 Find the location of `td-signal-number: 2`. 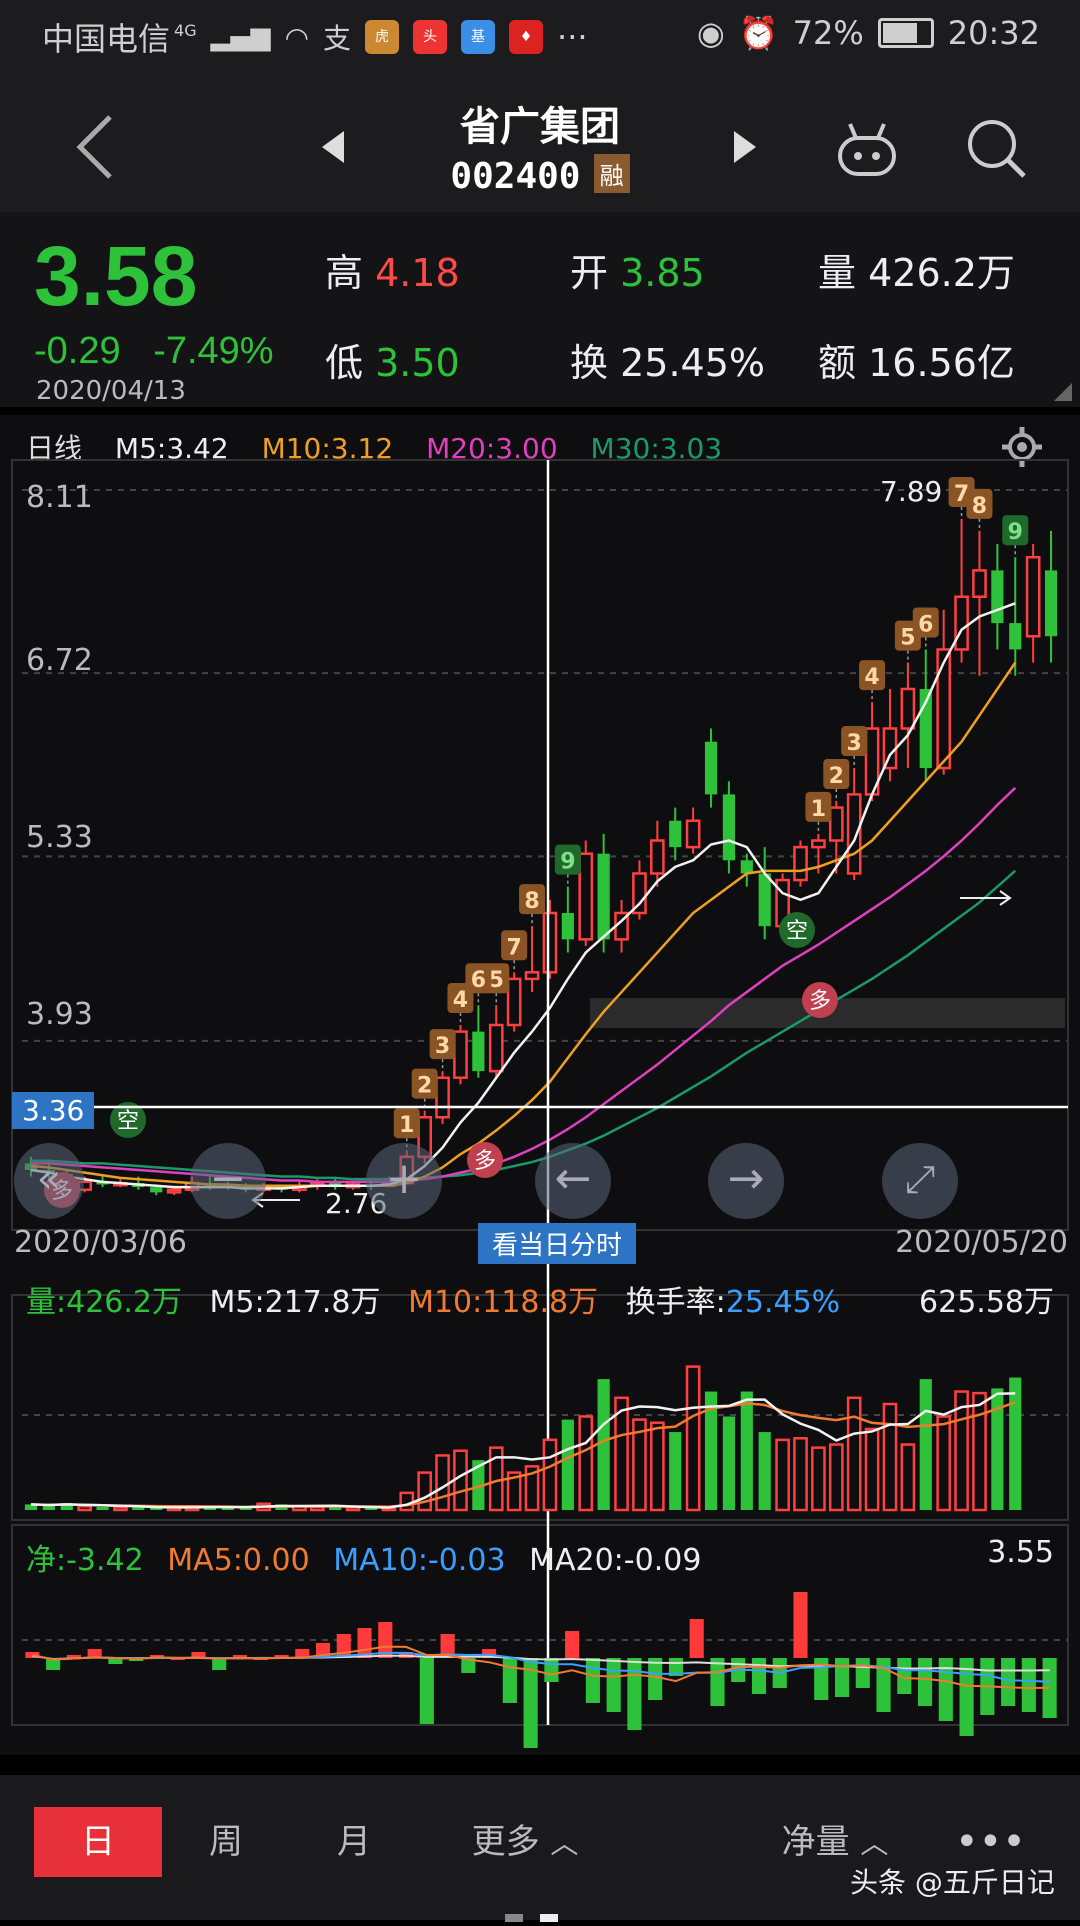

td-signal-number: 2 is located at coordinates (424, 1086).